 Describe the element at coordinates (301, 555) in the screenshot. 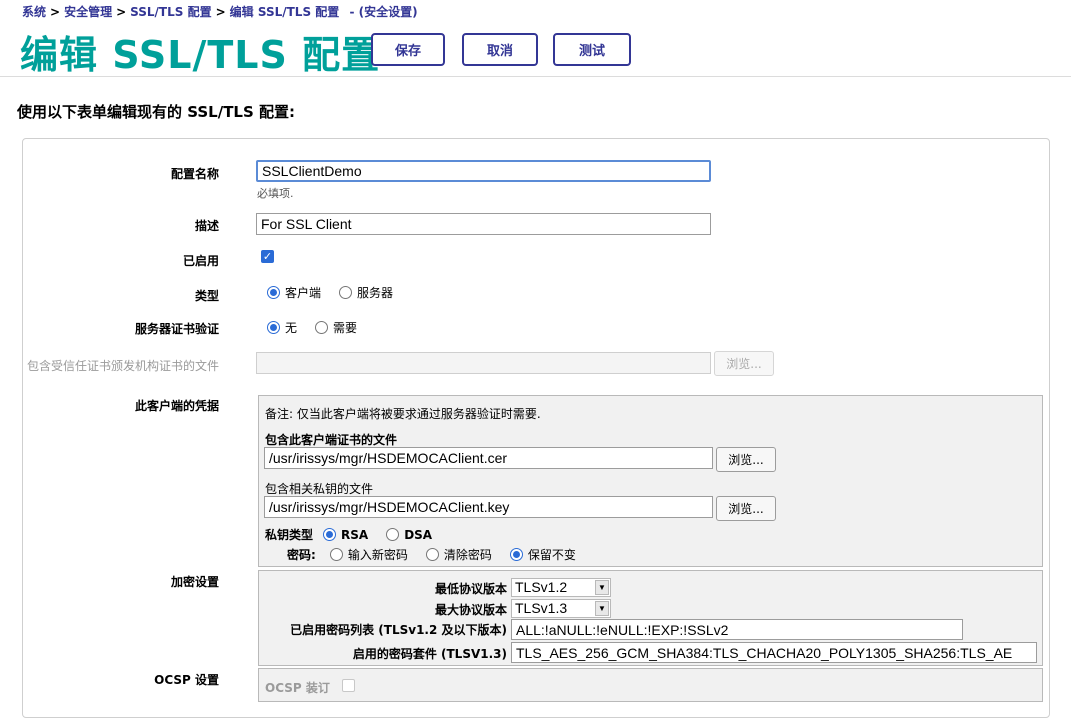

I see `password-label: 密码:` at that location.